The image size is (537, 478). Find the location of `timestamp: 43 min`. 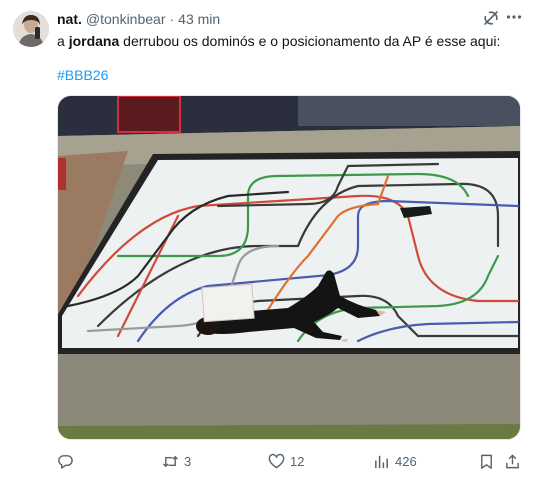

timestamp: 43 min is located at coordinates (199, 19).